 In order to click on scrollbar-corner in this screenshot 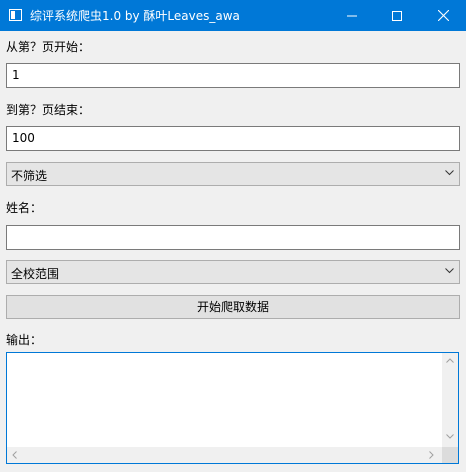, I will do `click(450, 455)`.